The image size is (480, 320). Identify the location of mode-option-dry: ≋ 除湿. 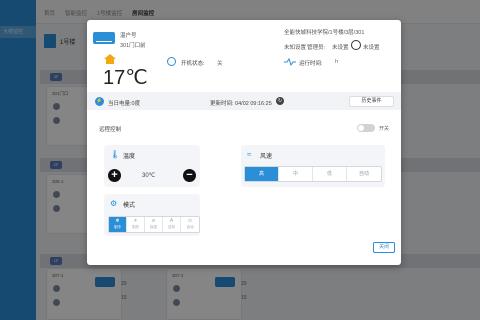
(154, 224).